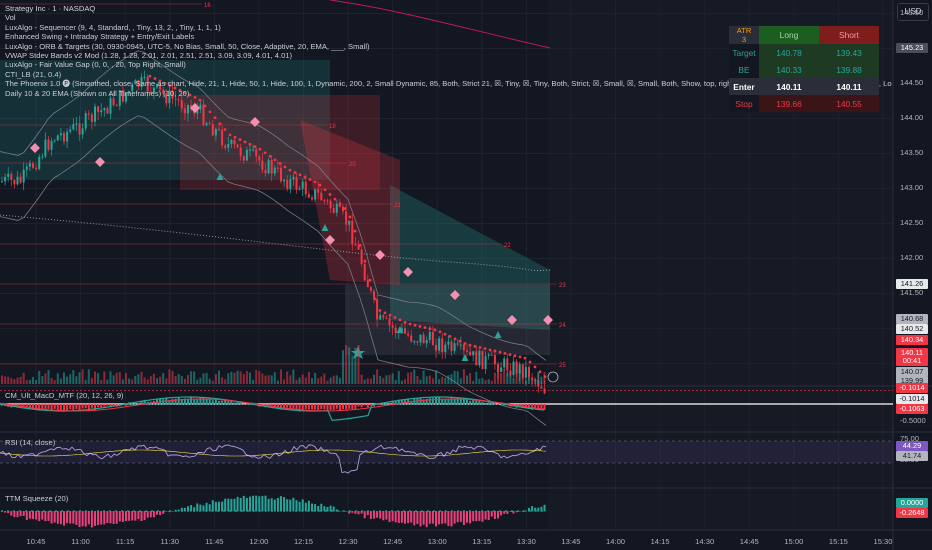  What do you see at coordinates (36, 498) in the screenshot?
I see `ttm-pane-label: TTM Squeeze (20)` at bounding box center [36, 498].